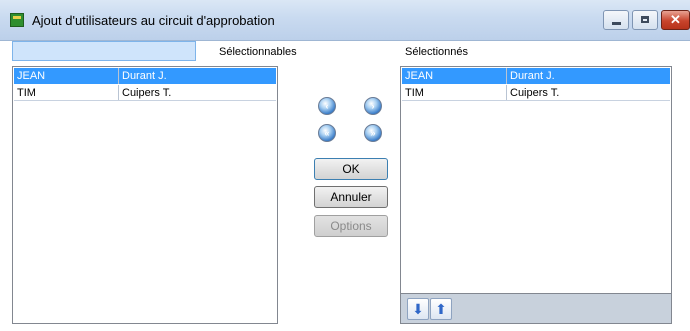 This screenshot has width=690, height=331. What do you see at coordinates (373, 106) in the screenshot?
I see `remove-one-button: ›` at bounding box center [373, 106].